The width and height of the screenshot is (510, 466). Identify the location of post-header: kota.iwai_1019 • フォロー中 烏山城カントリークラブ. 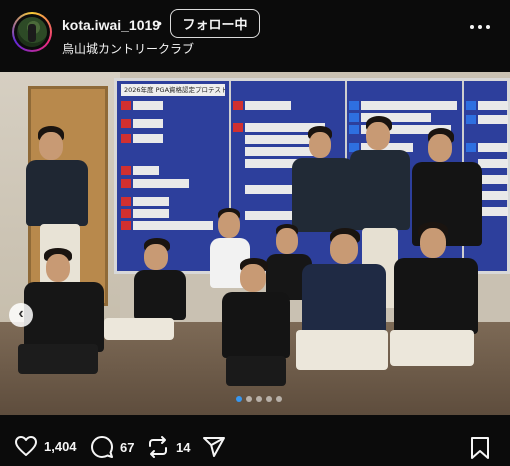
(255, 33).